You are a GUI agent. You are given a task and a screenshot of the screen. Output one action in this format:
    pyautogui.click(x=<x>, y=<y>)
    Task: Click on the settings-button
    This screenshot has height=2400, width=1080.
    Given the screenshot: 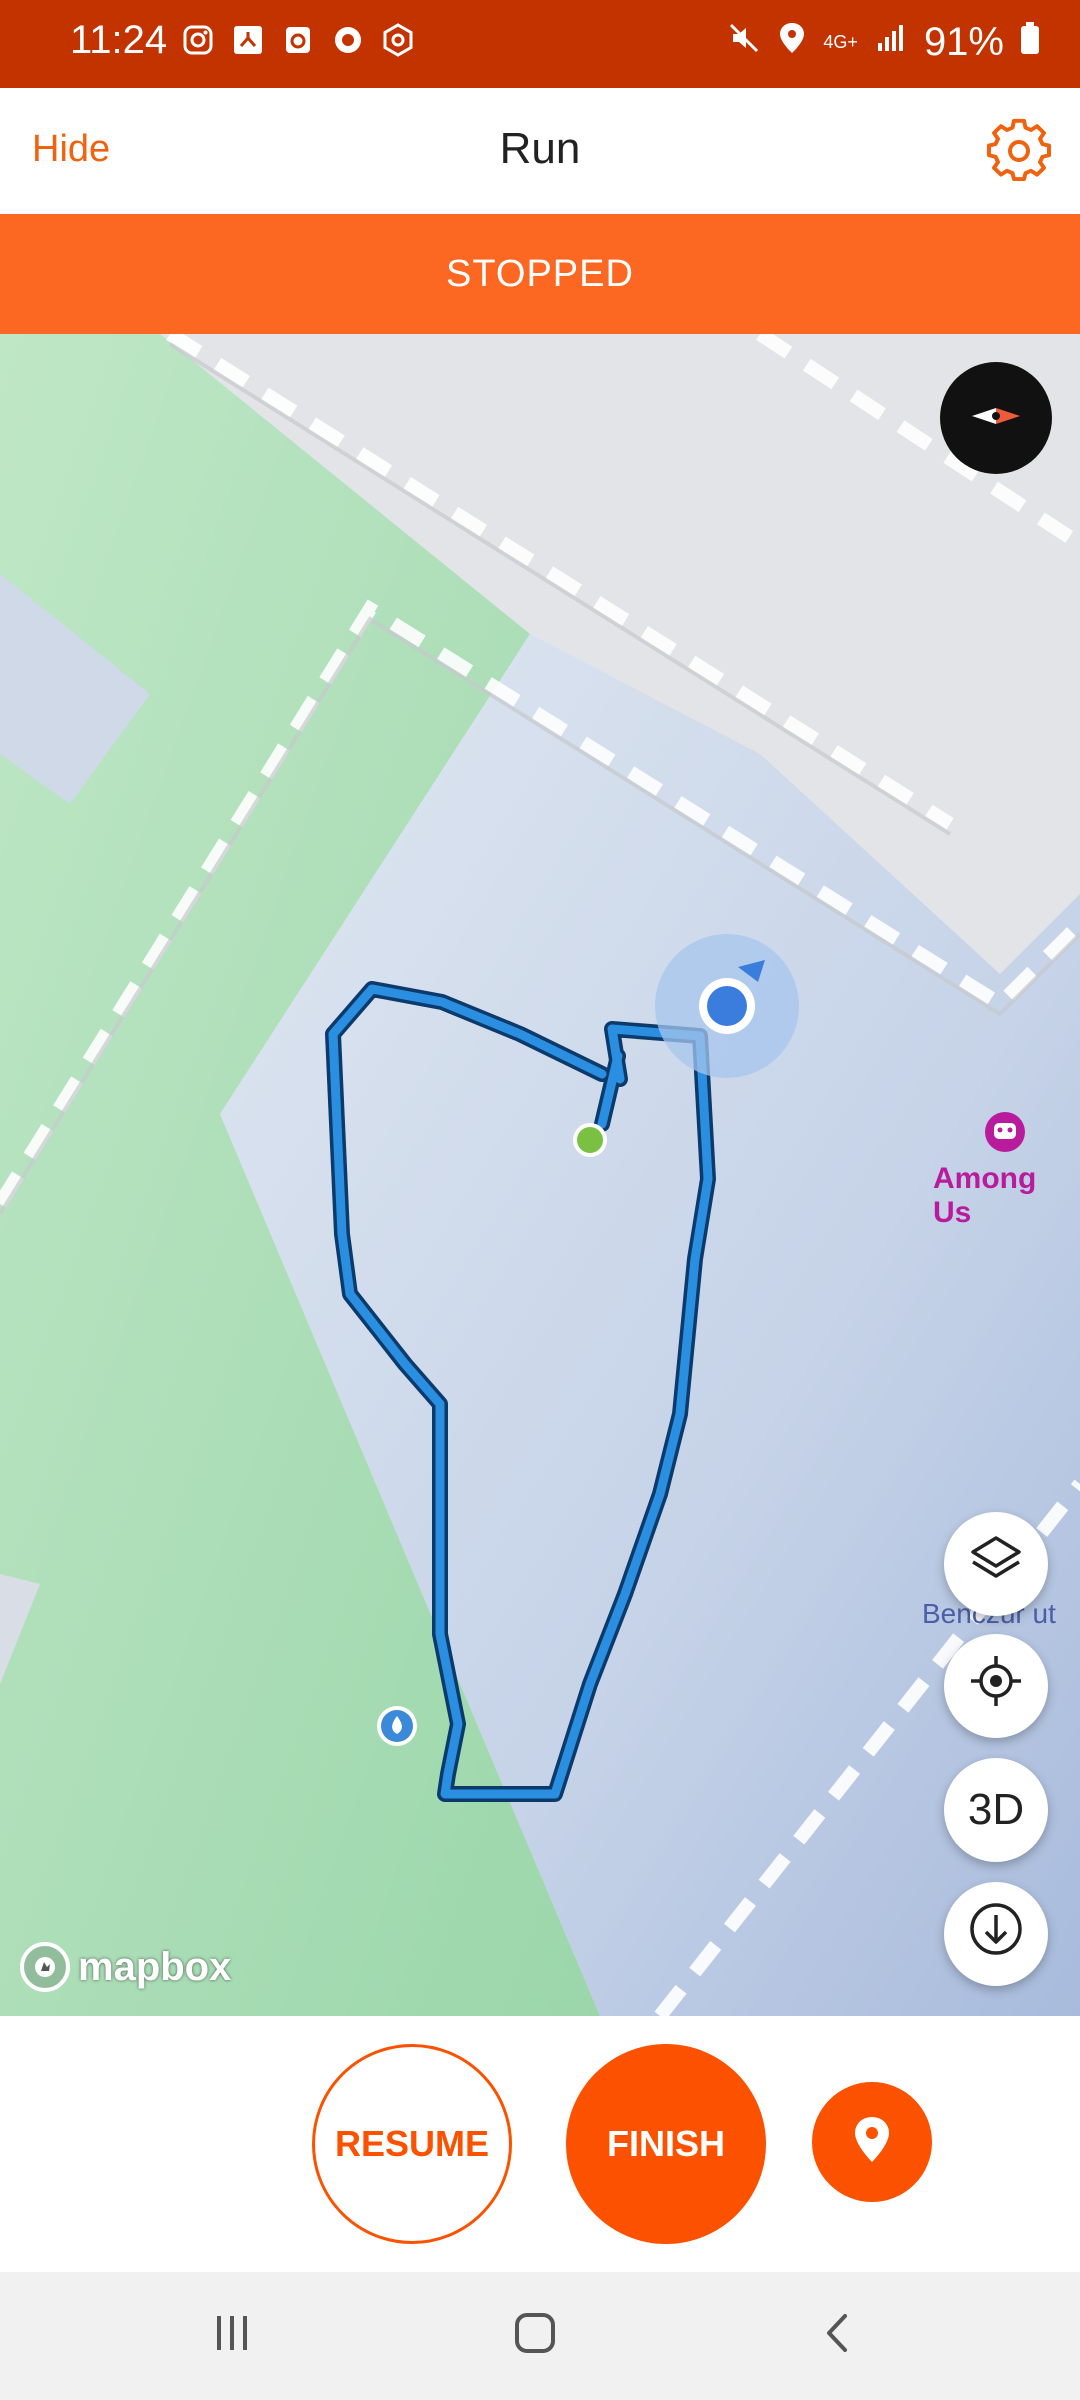 What is the action you would take?
    pyautogui.click(x=1019, y=151)
    